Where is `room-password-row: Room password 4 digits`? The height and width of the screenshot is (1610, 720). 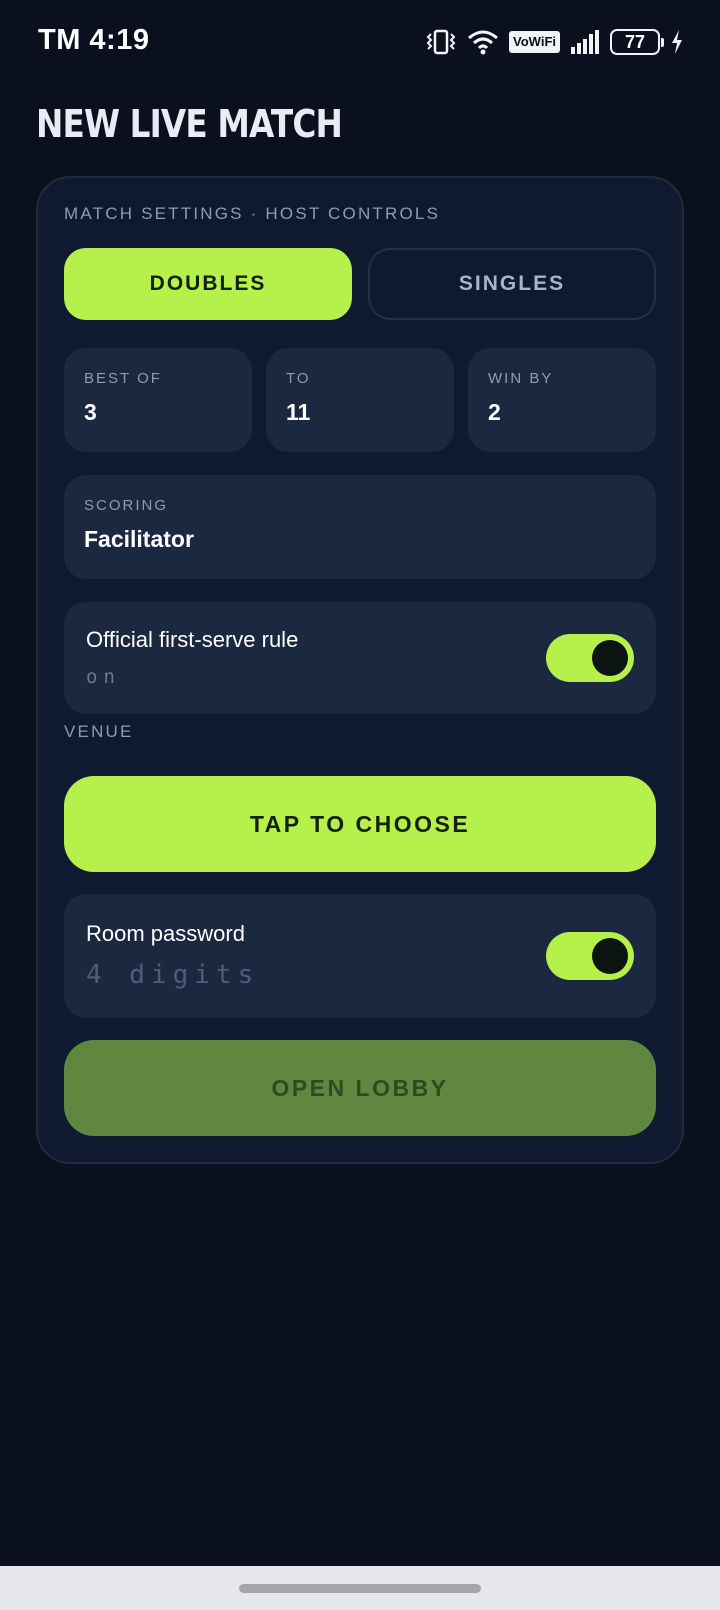 room-password-row: Room password 4 digits is located at coordinates (360, 956).